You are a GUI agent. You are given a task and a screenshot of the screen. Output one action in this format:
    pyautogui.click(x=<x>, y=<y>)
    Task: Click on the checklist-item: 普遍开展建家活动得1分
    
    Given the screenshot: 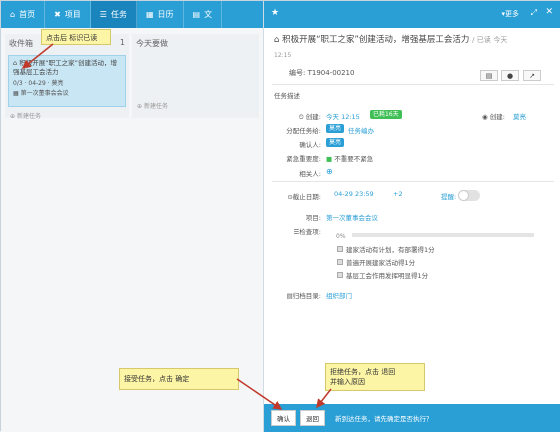 What is the action you would take?
    pyautogui.click(x=376, y=262)
    